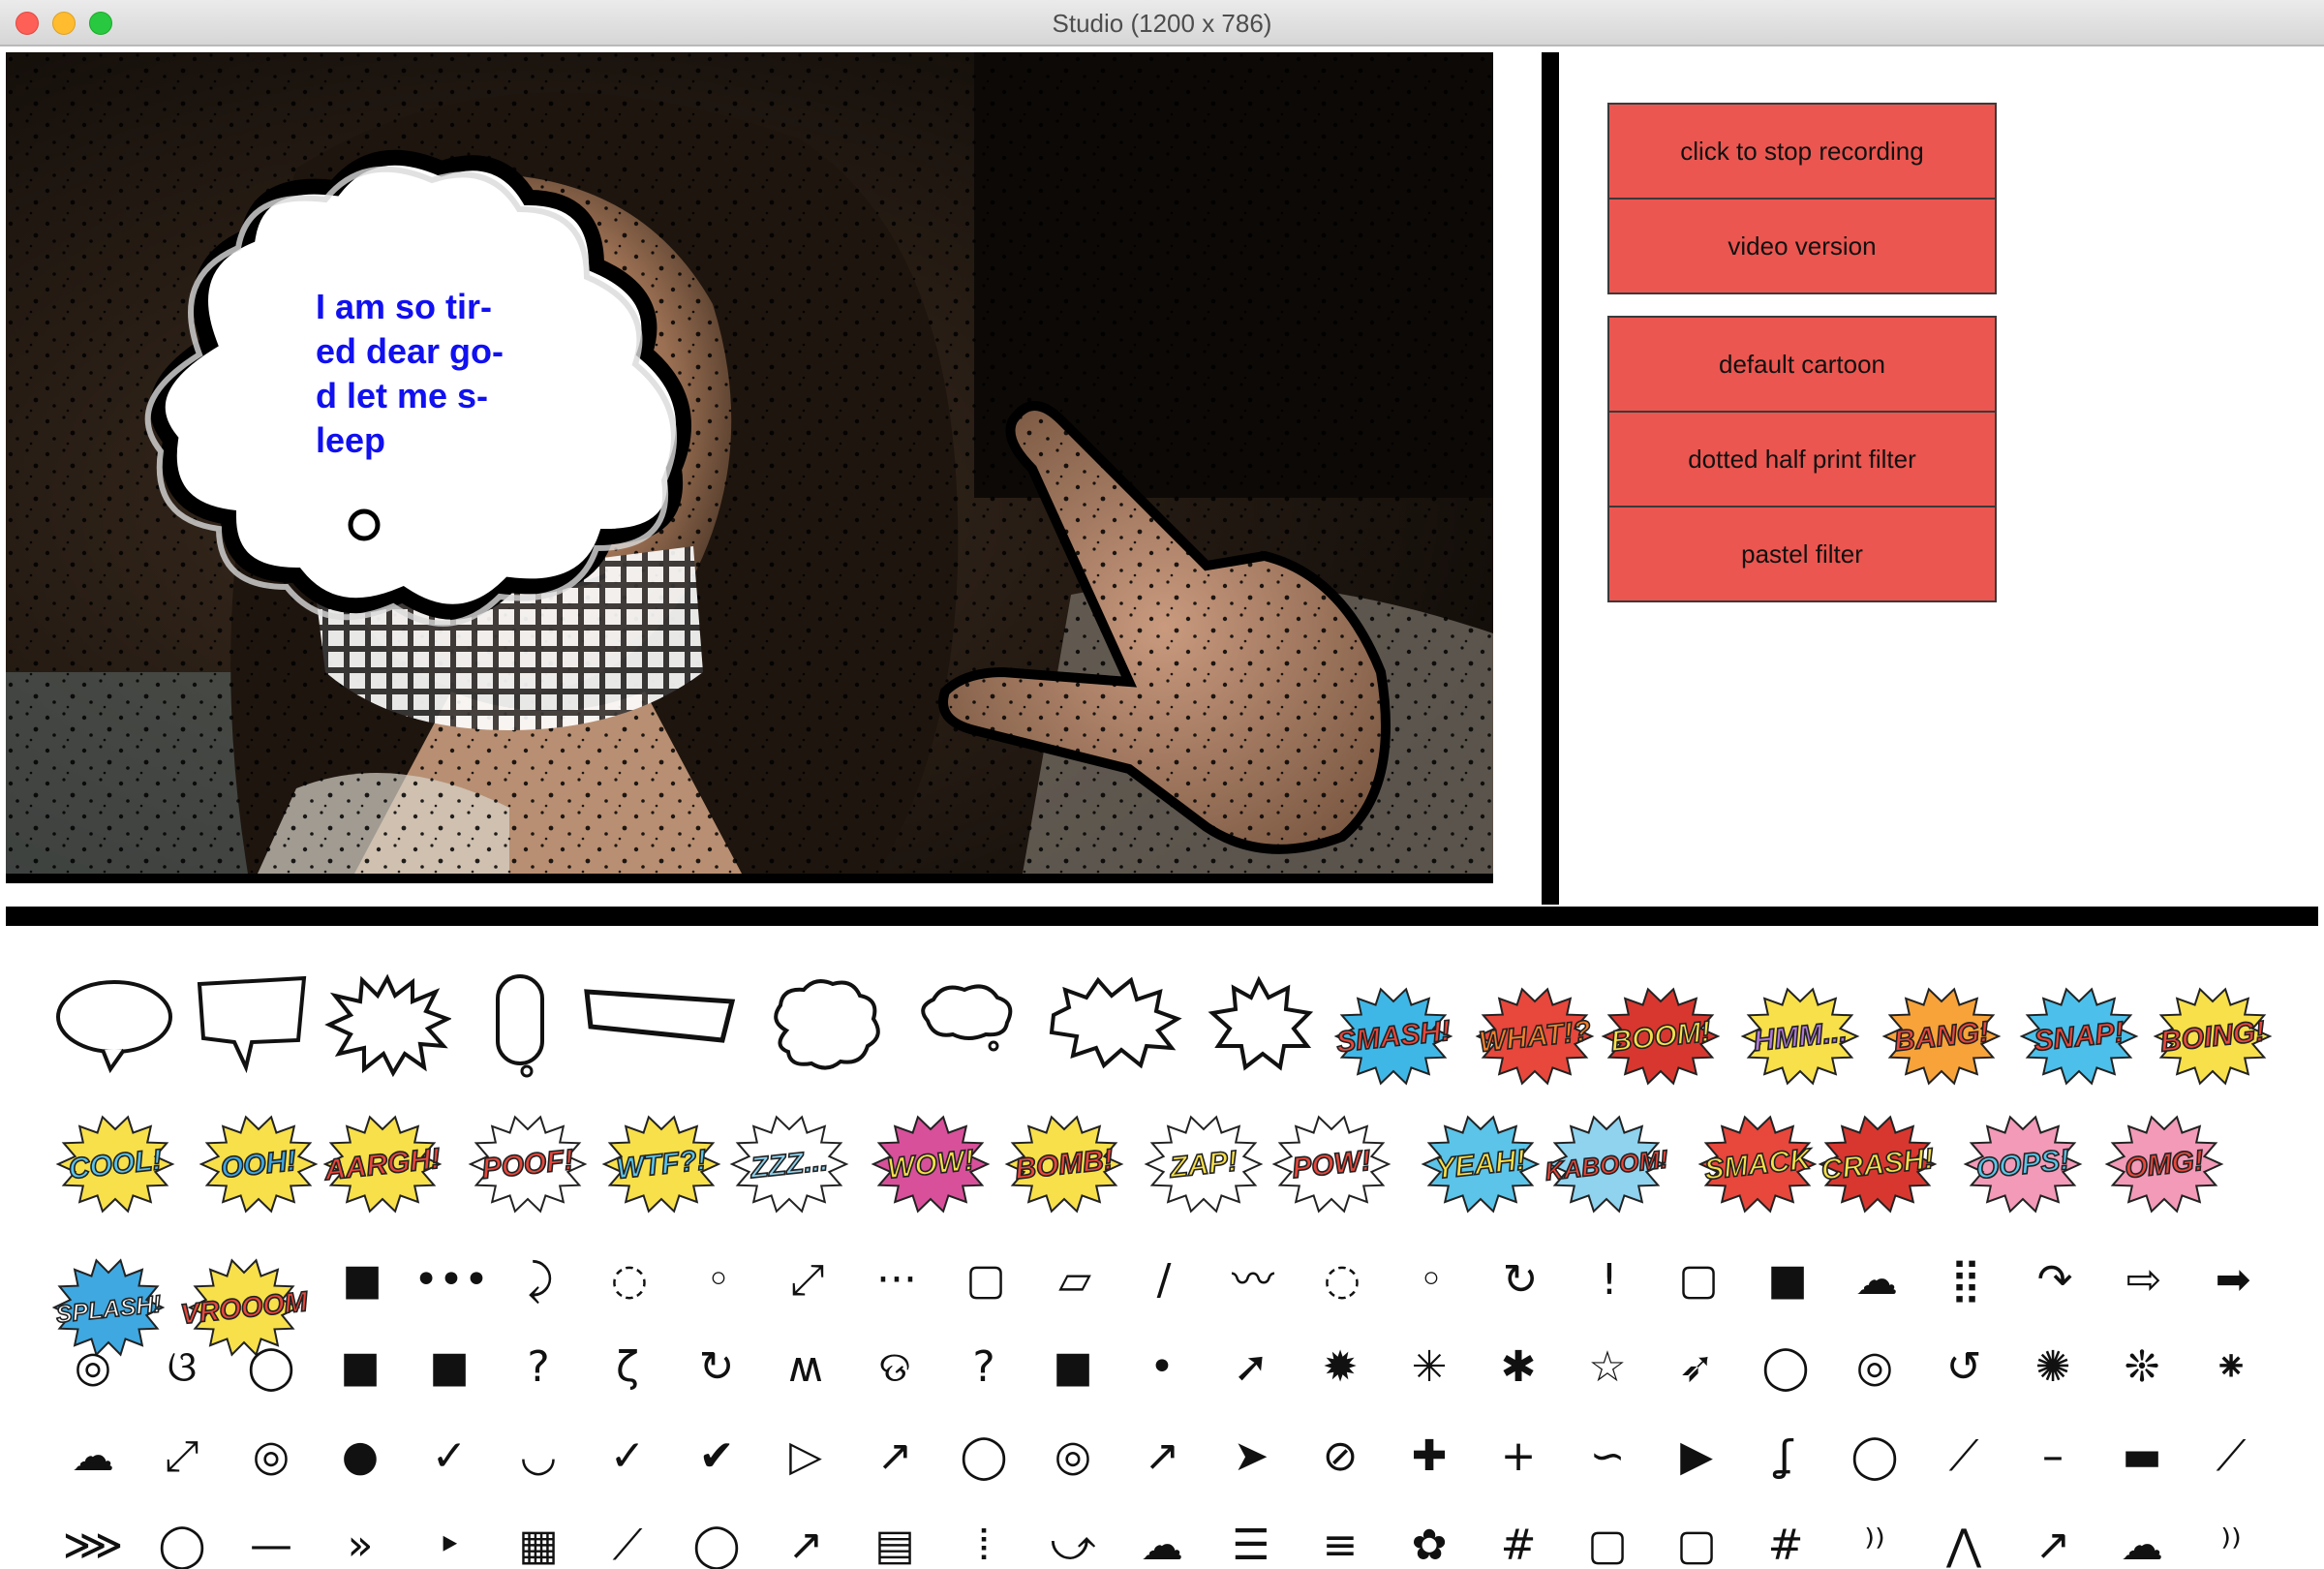 The image size is (2324, 1569). Describe the element at coordinates (1340, 1367) in the screenshot. I see `doodle-icon: ✹` at that location.